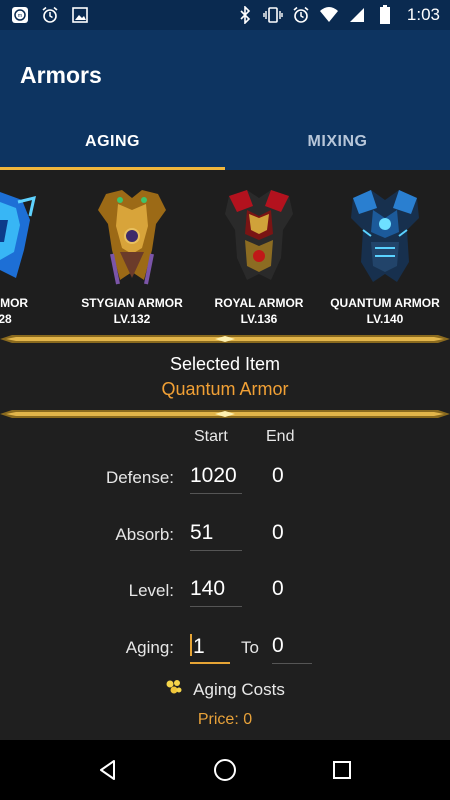  What do you see at coordinates (132, 319) in the screenshot?
I see `armor-level: LV.132` at bounding box center [132, 319].